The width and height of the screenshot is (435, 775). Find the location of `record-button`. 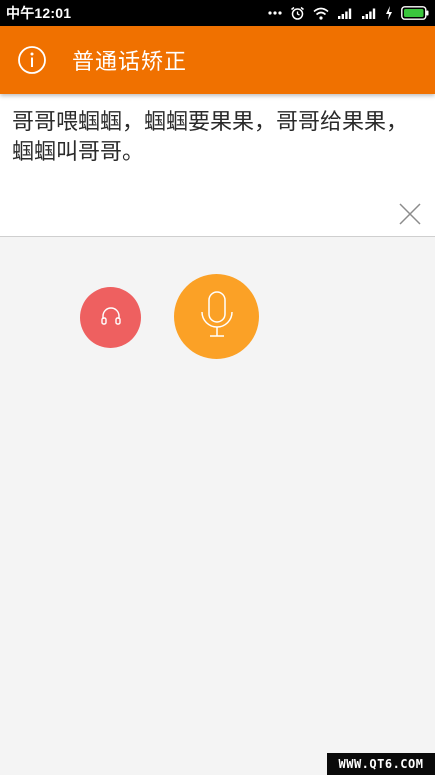

record-button is located at coordinates (216, 316).